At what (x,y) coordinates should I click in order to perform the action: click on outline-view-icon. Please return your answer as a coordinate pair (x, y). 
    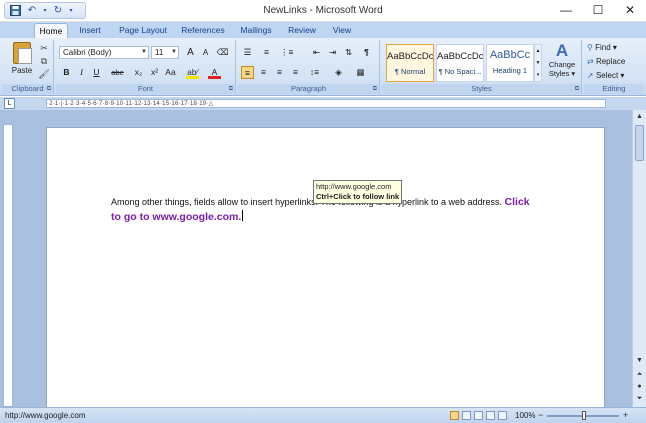
    Looking at the image, I should click on (490, 415).